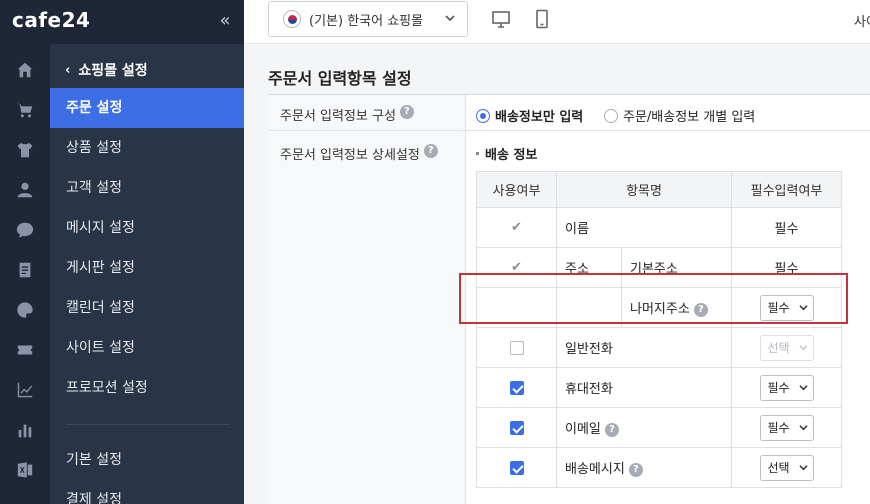  I want to click on menu-item-product-settings: 상품 설정, so click(147, 148).